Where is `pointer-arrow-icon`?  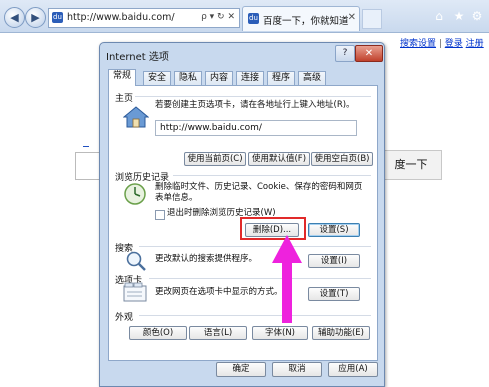
pointer-arrow-icon is located at coordinates (287, 279).